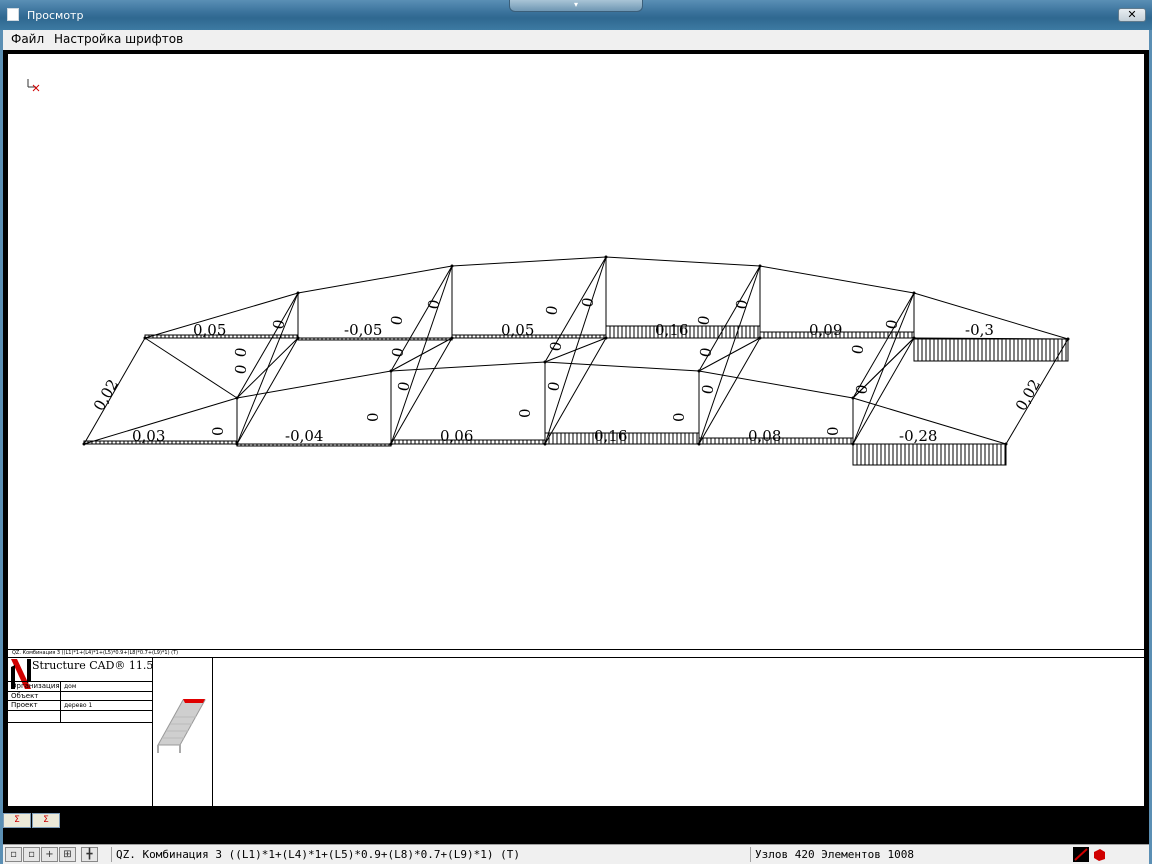  Describe the element at coordinates (576, 15) in the screenshot. I see `title-bar: Просмотр ▾ ✕` at that location.